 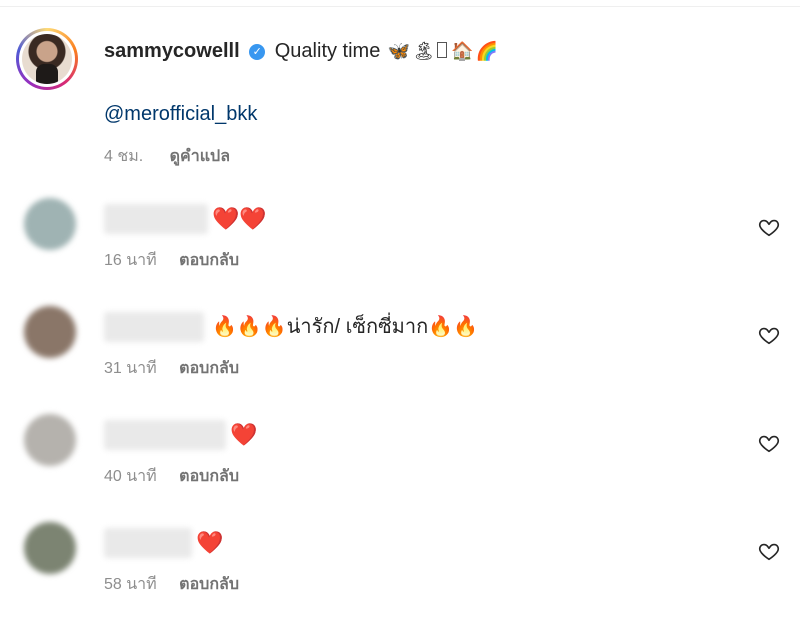 What do you see at coordinates (239, 218) in the screenshot?
I see `comment-text: ❤️❤️` at bounding box center [239, 218].